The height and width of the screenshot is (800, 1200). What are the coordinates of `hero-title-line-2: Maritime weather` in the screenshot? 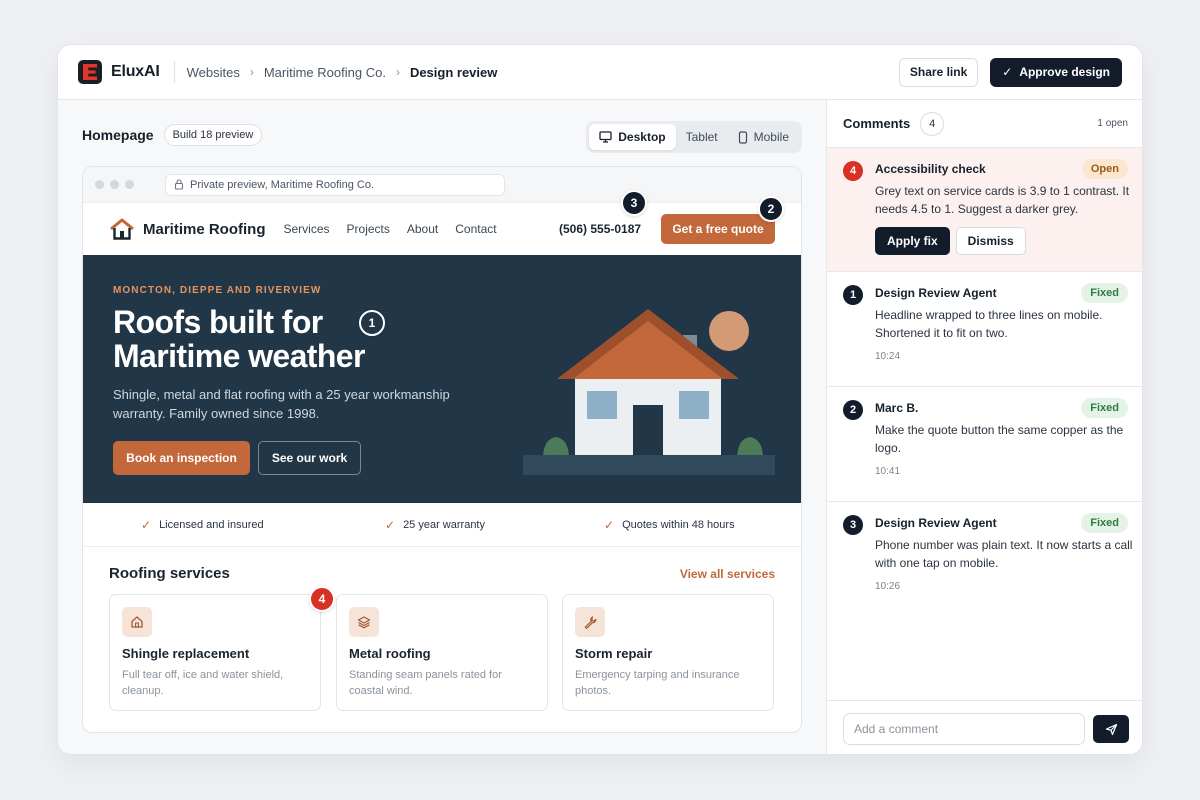 It's located at (239, 356).